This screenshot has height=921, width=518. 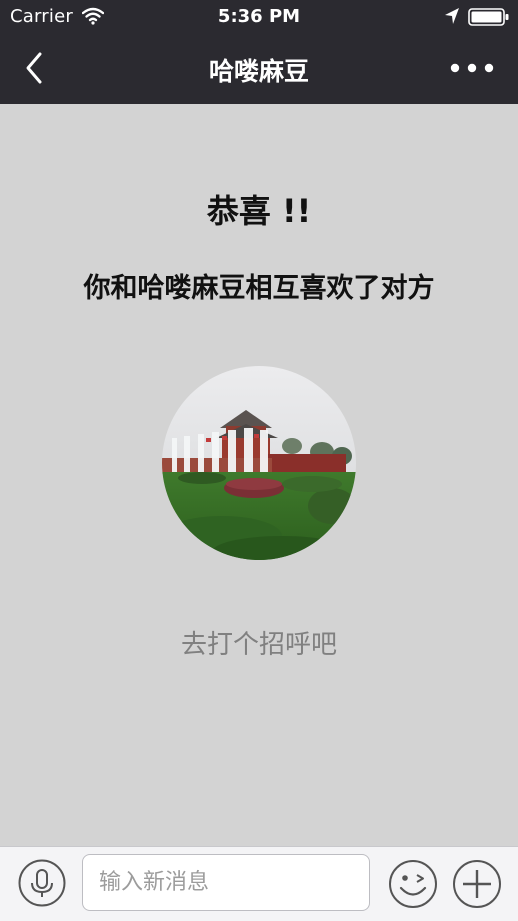 I want to click on battery-icon, so click(x=489, y=19).